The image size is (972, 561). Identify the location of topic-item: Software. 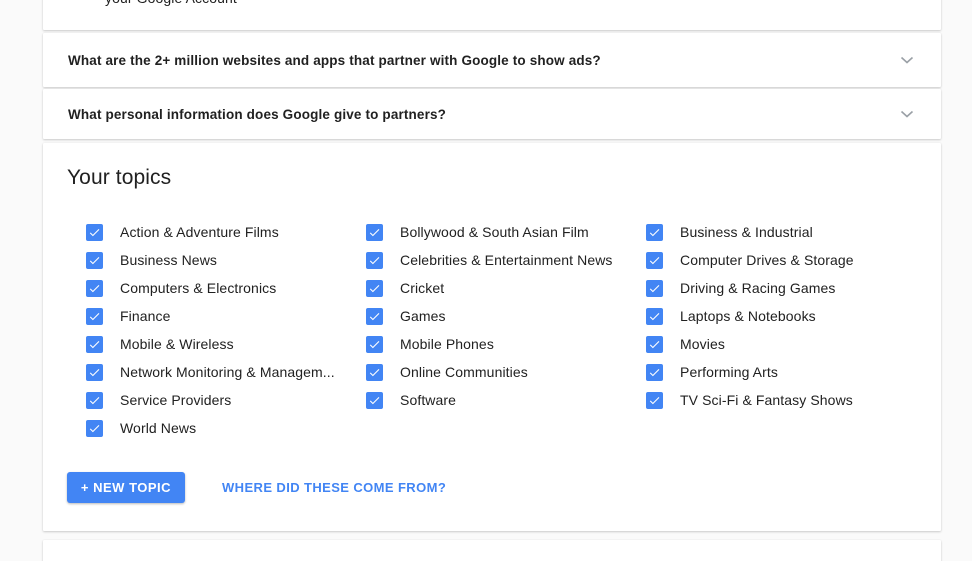
(506, 400).